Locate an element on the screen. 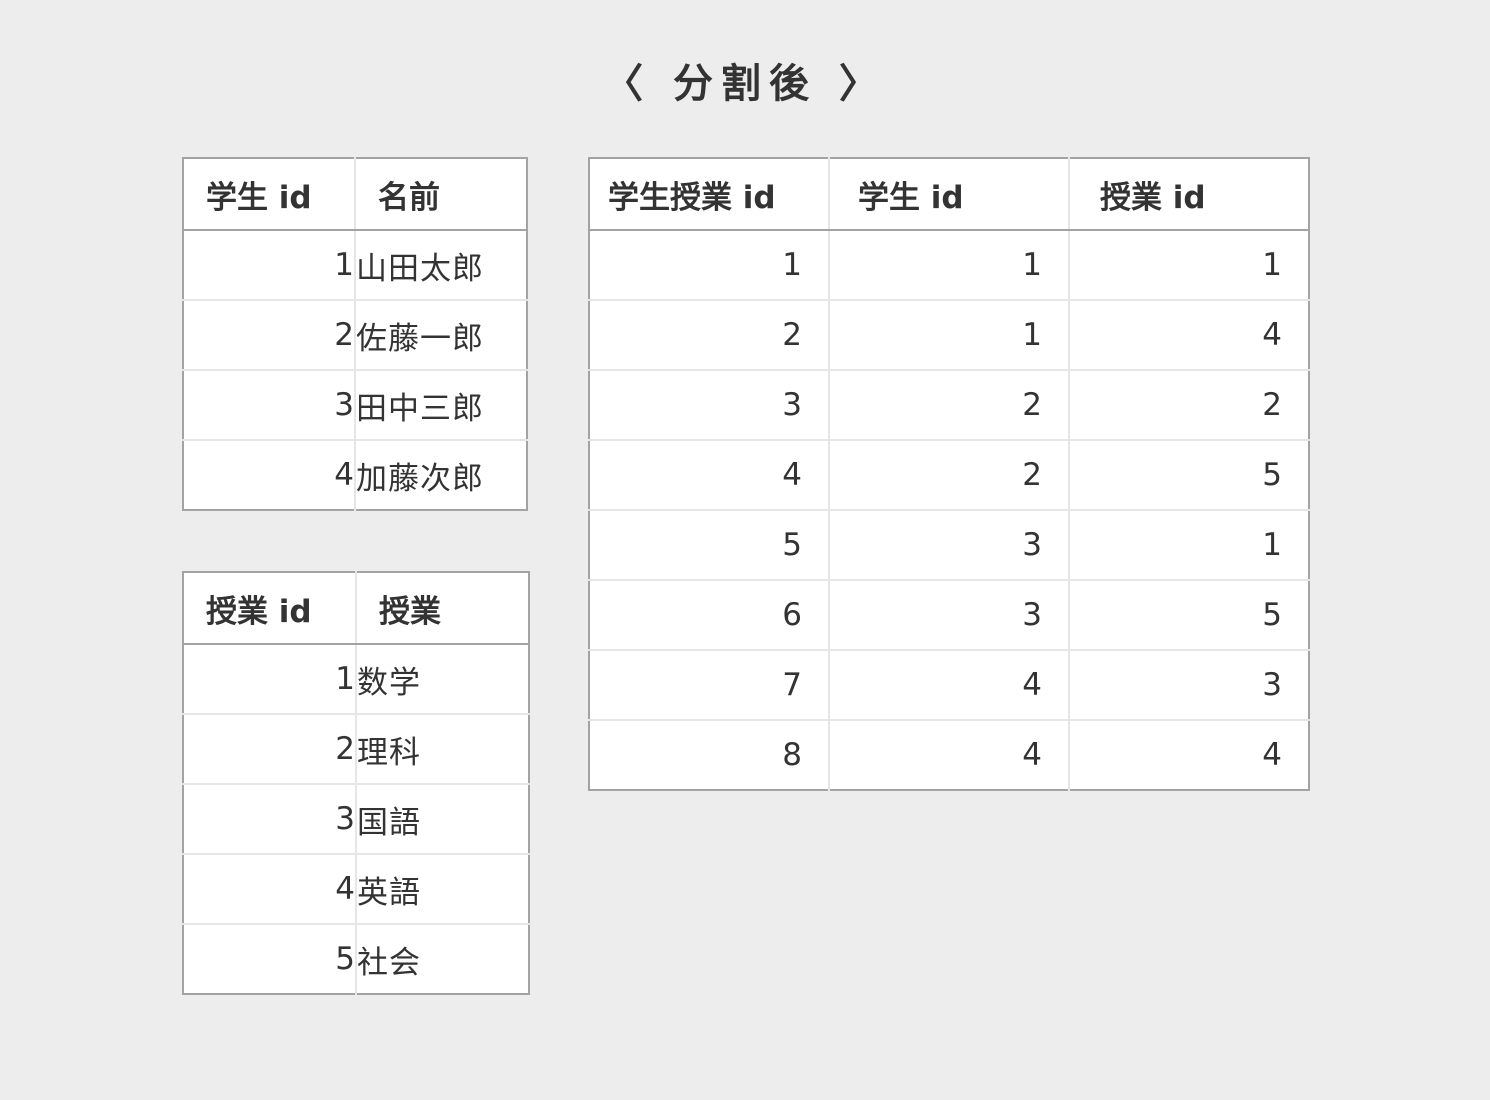  table-row: 1 数学 is located at coordinates (356, 679).